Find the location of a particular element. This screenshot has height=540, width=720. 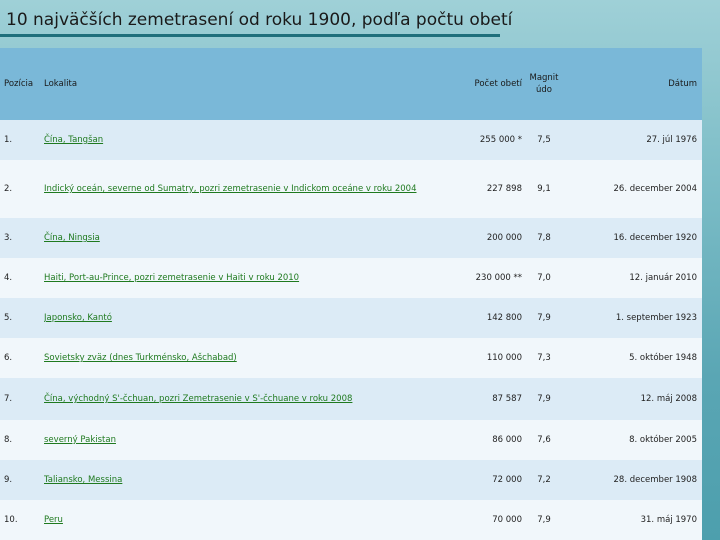

header-position: Pozícia is located at coordinates (19, 84).